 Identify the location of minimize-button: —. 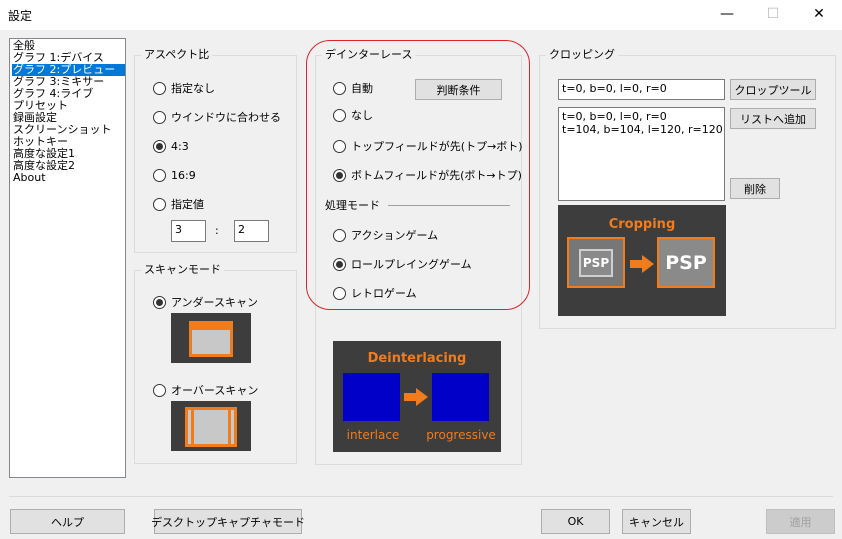
(727, 15).